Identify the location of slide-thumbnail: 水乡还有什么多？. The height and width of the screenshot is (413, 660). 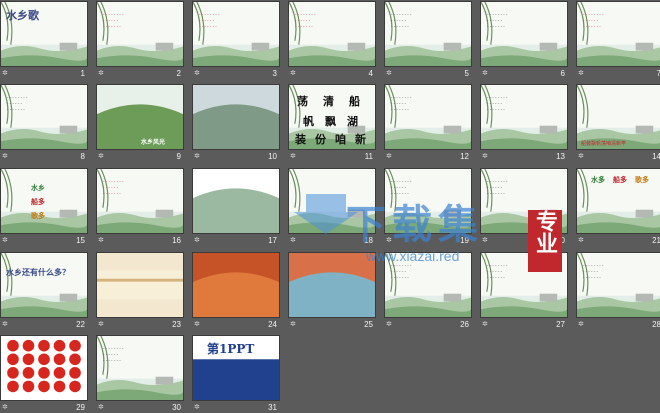
(44, 285).